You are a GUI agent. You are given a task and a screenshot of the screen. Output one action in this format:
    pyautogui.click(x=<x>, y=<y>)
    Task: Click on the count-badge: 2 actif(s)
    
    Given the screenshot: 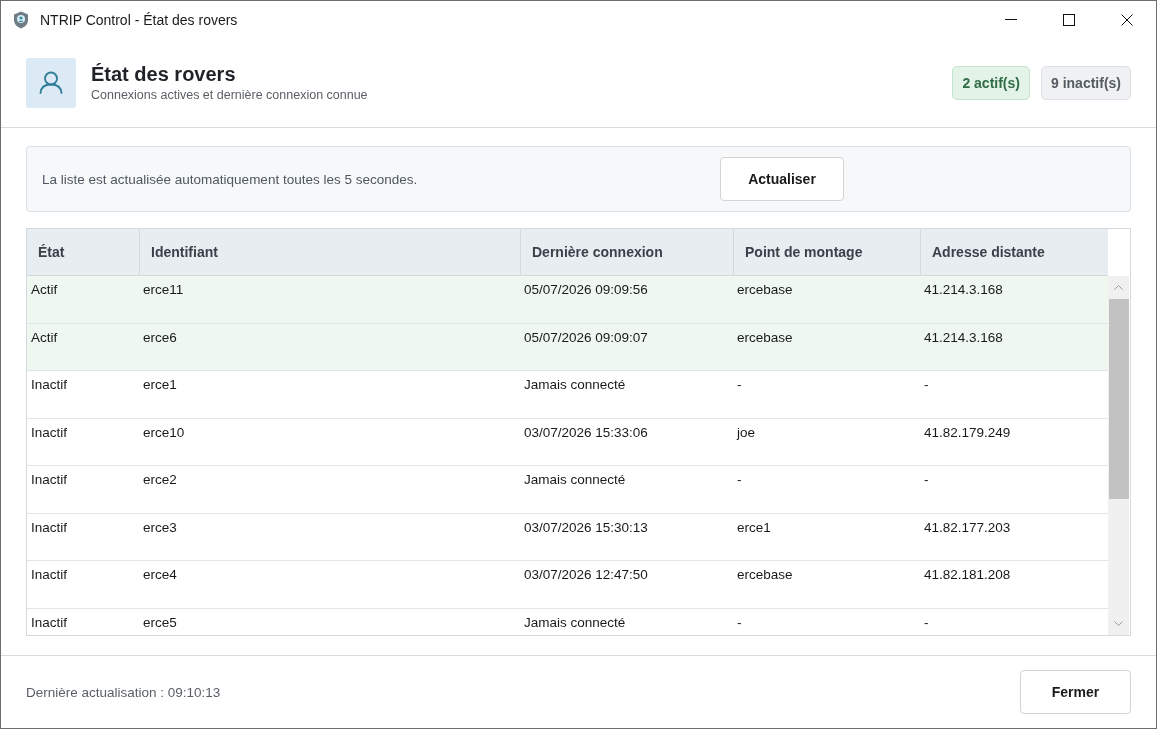 What is the action you would take?
    pyautogui.click(x=991, y=82)
    